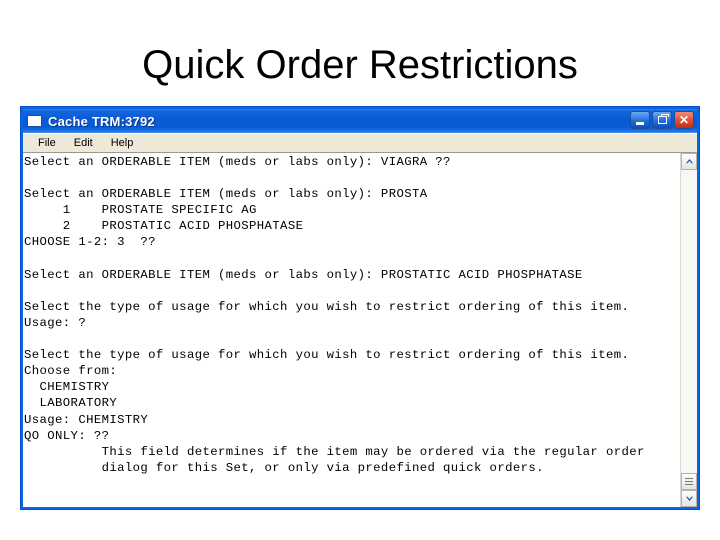 The width and height of the screenshot is (720, 540). Describe the element at coordinates (90, 242) in the screenshot. I see `terminal-line: CHOOSE 1-2: 3 ??` at that location.